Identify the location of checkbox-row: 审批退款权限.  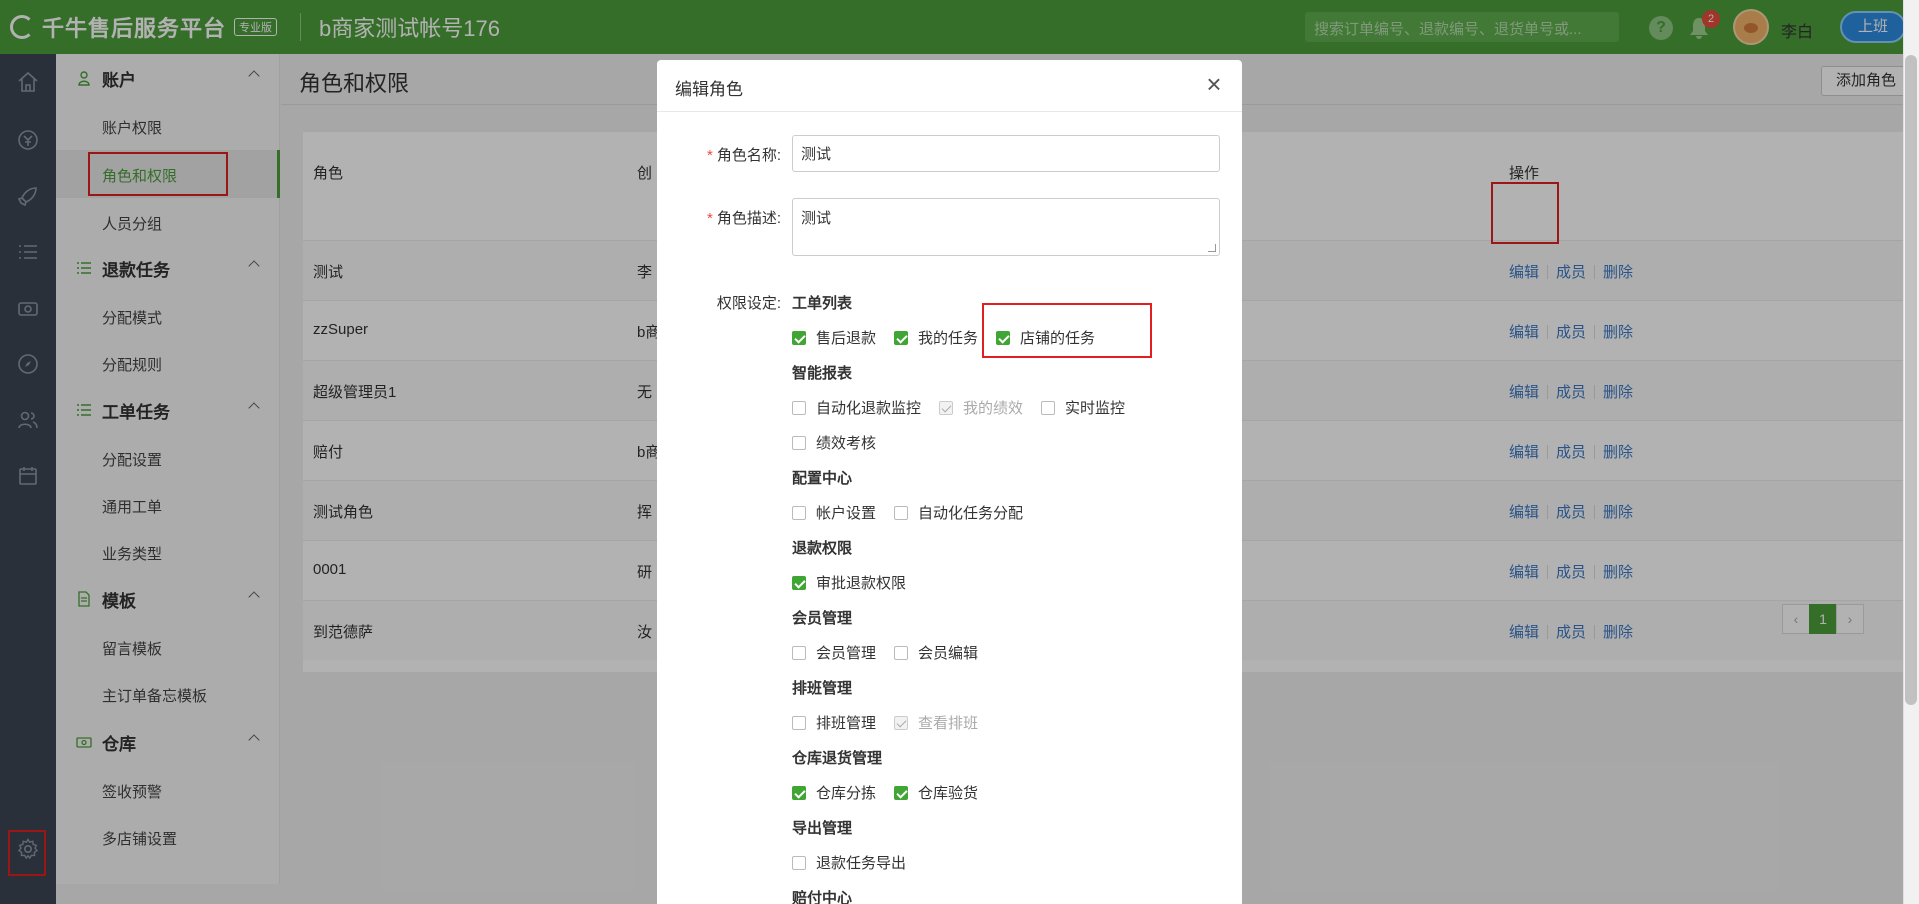
(858, 582).